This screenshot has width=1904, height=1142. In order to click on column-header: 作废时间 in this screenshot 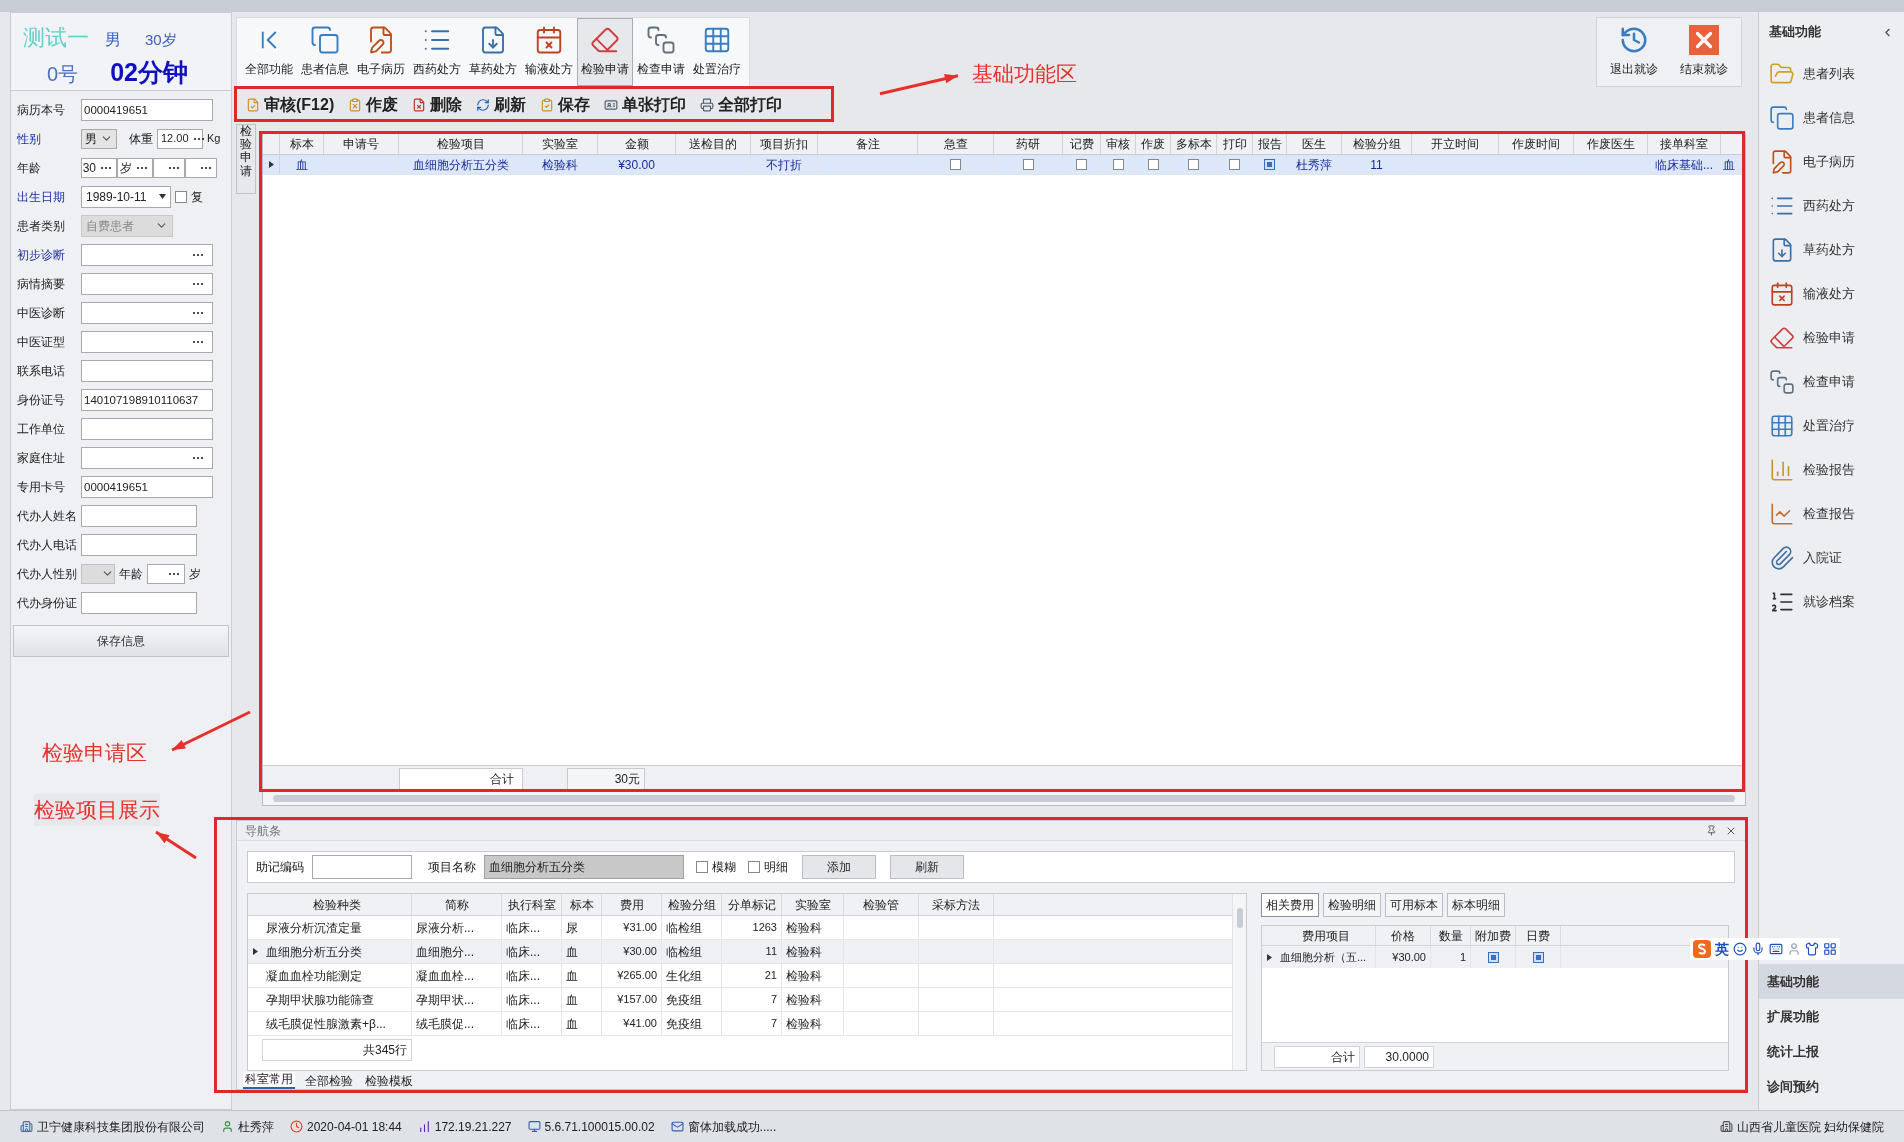, I will do `click(1536, 143)`.